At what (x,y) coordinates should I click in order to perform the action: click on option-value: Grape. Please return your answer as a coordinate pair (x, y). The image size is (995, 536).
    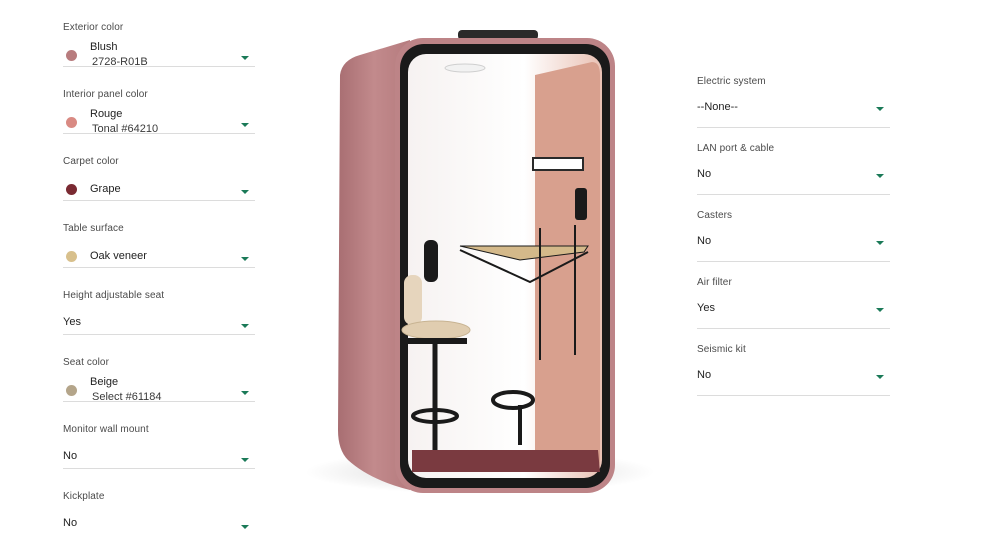
    Looking at the image, I should click on (105, 189).